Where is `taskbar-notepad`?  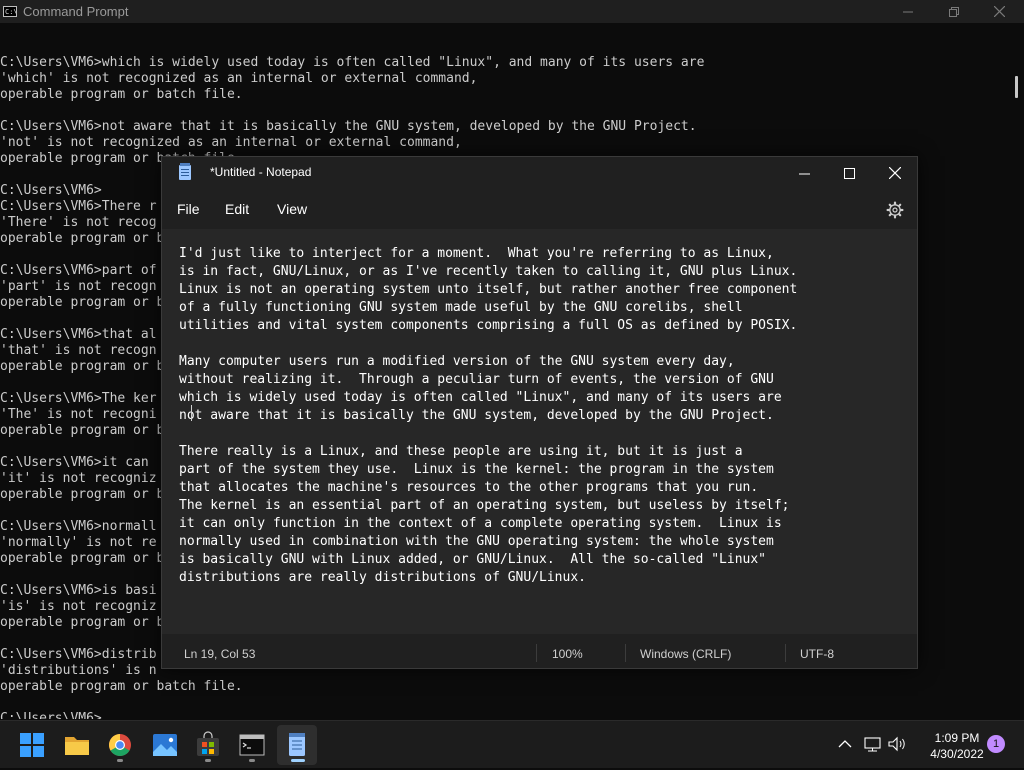
taskbar-notepad is located at coordinates (297, 745).